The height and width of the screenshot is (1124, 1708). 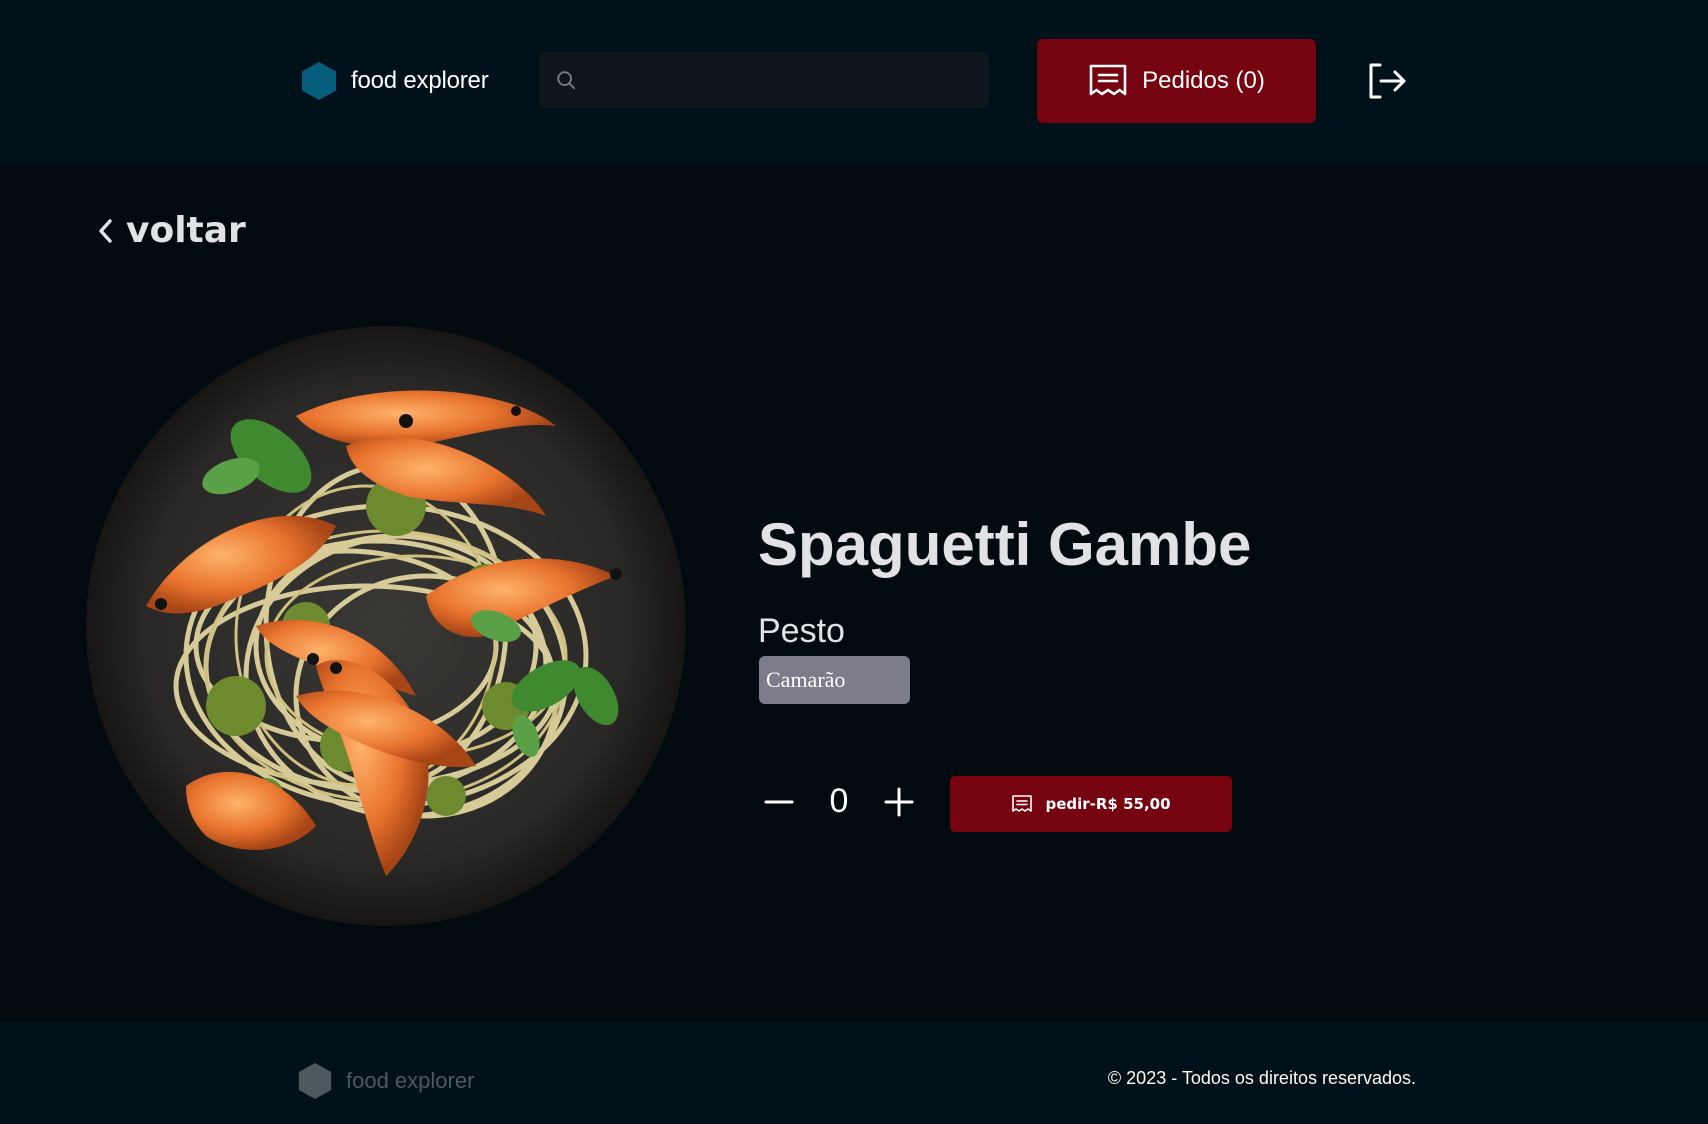 I want to click on increase-quantity-button, so click(x=899, y=802).